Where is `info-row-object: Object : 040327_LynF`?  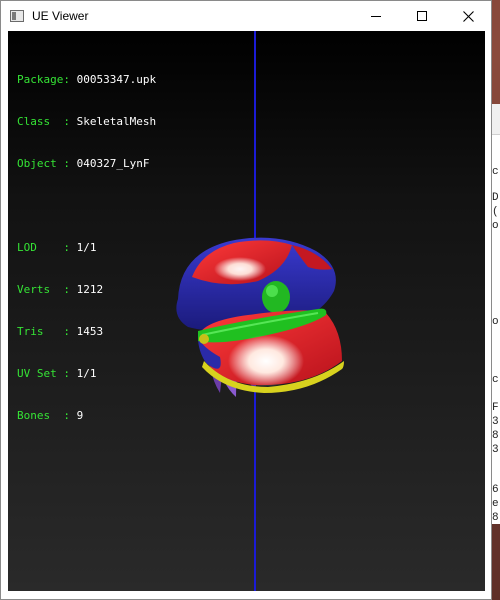 info-row-object: Object : 040327_LynF is located at coordinates (86, 164).